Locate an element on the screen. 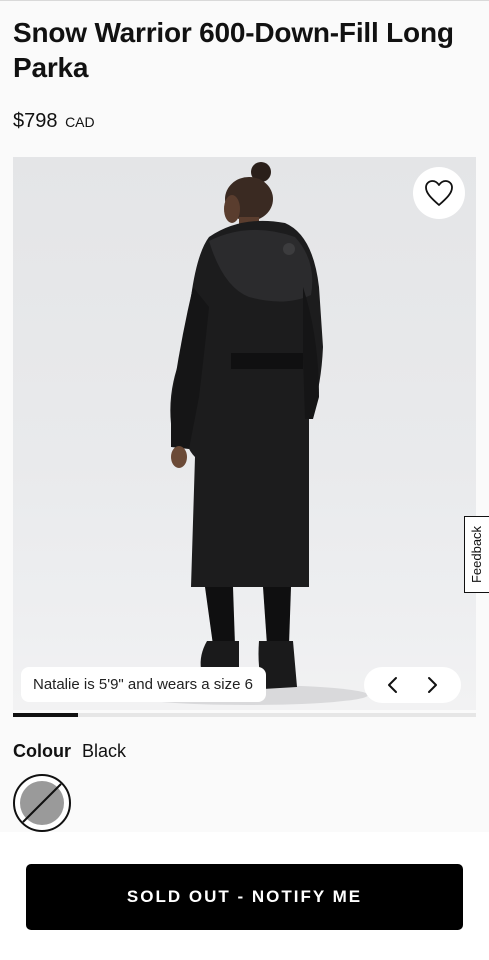 The height and width of the screenshot is (960, 489). unavailable-swatch-icon is located at coordinates (42, 803).